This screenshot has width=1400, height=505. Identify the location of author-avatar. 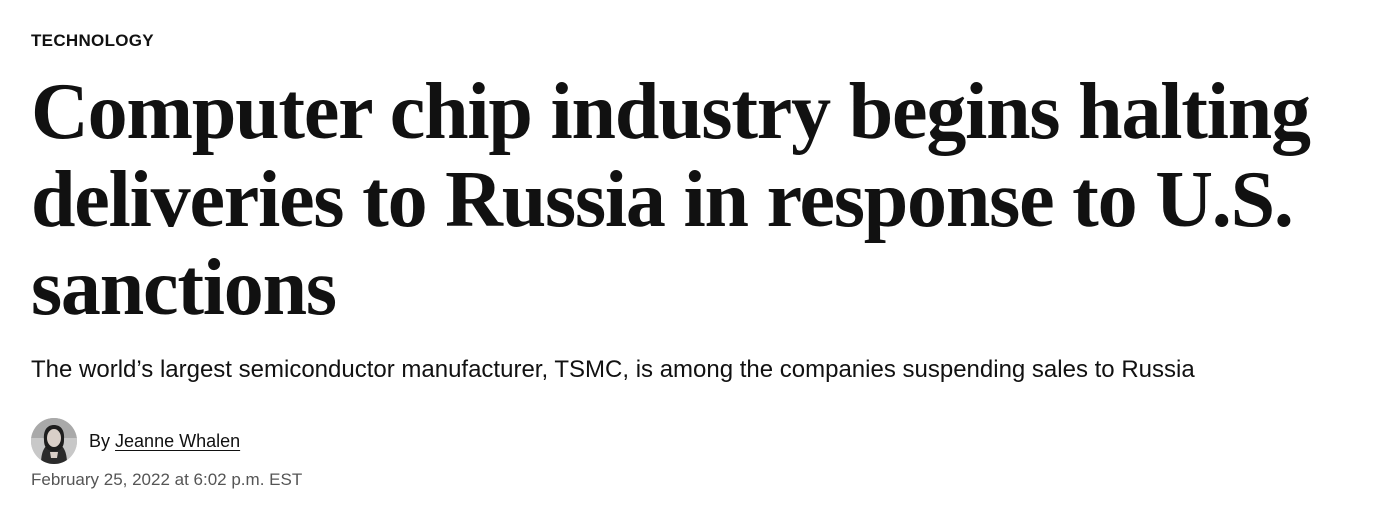
(54, 441).